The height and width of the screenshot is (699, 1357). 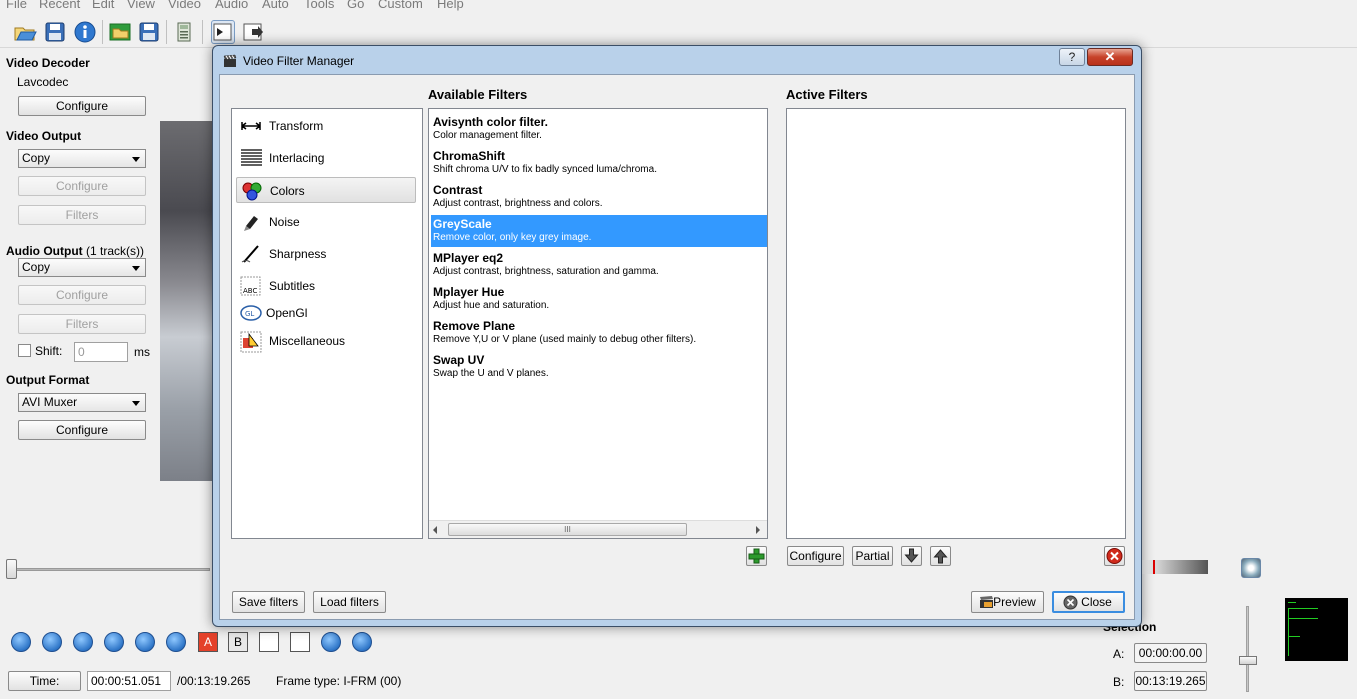 I want to click on video-output-configure-button: Configure, so click(x=82, y=186).